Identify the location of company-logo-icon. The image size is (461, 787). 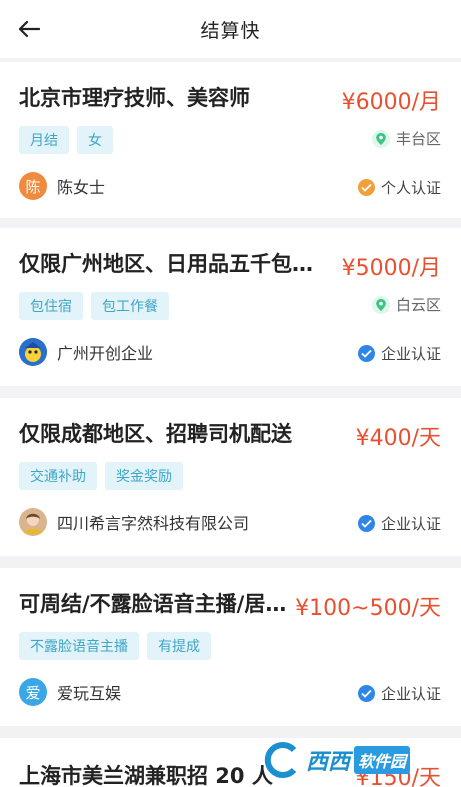
(33, 352).